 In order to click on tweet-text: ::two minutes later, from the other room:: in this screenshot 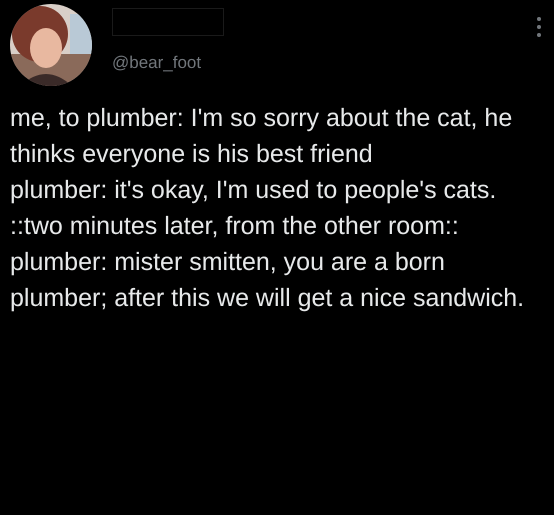, I will do `click(235, 226)`.